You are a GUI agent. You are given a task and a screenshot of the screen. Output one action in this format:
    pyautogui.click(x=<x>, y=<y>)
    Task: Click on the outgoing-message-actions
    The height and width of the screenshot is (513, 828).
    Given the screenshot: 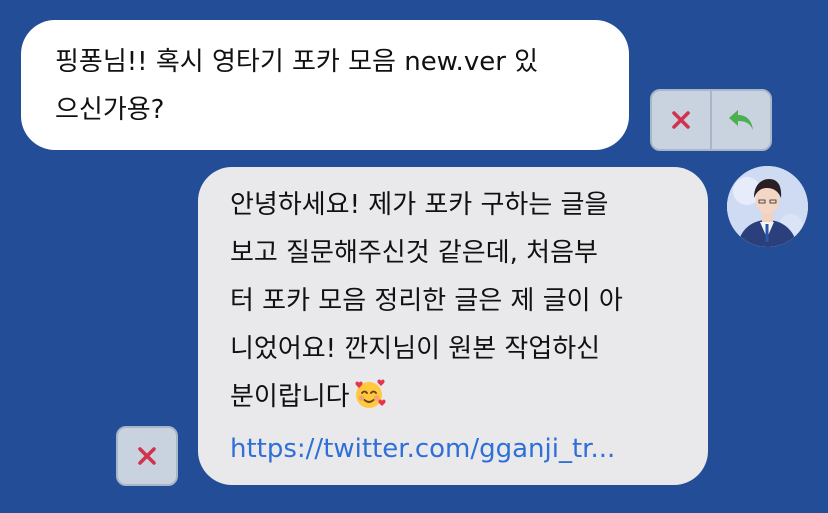 What is the action you would take?
    pyautogui.click(x=147, y=456)
    